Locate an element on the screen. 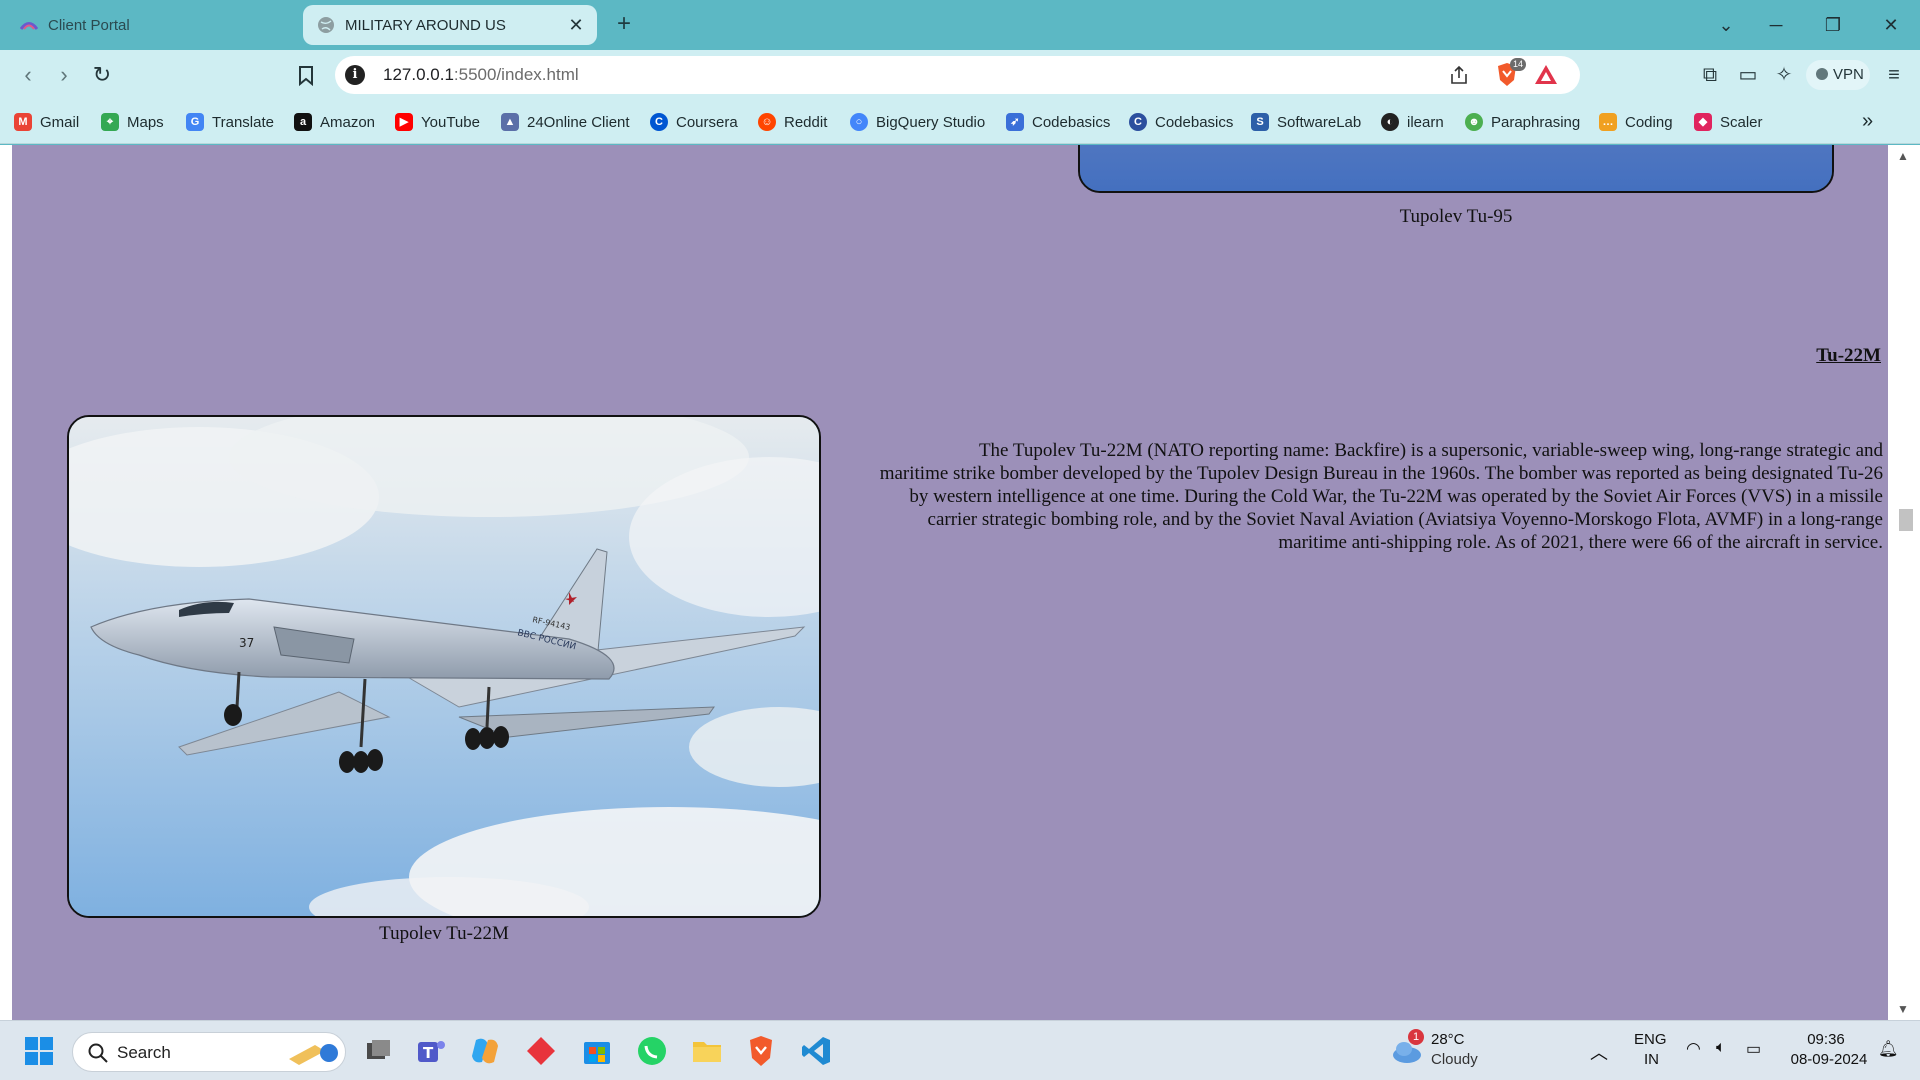  page-scrollbar: ▲ ▼ is located at coordinates (1904, 582).